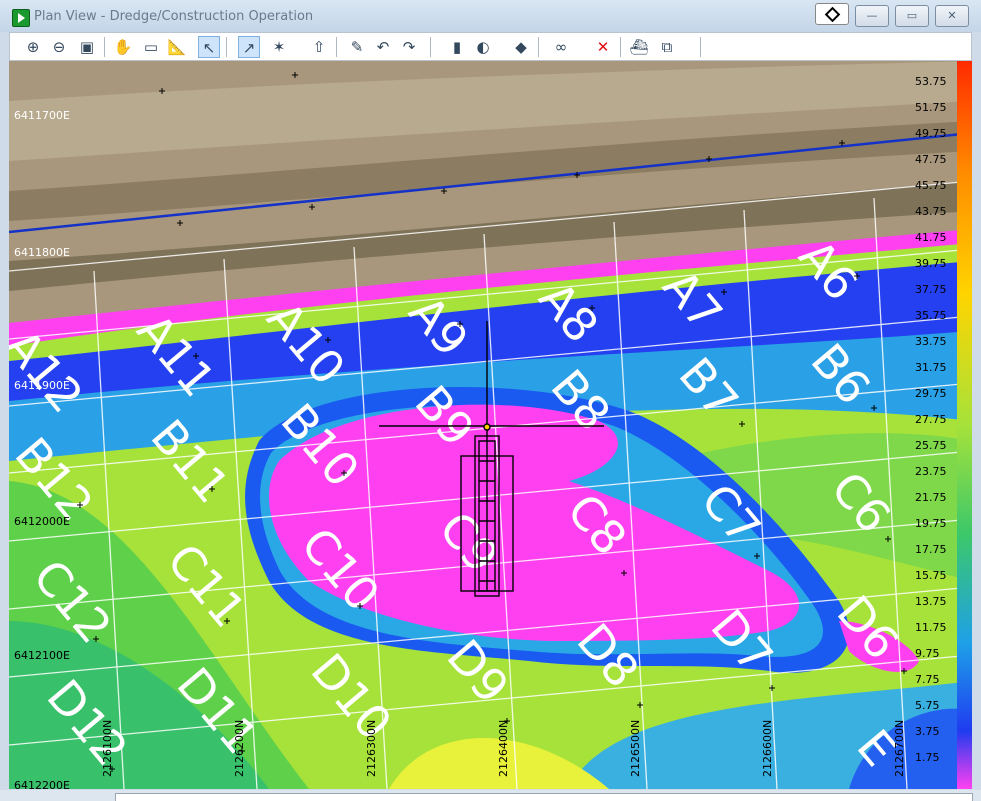 The image size is (981, 801). What do you see at coordinates (561, 47) in the screenshot?
I see `track-icon: ∞` at bounding box center [561, 47].